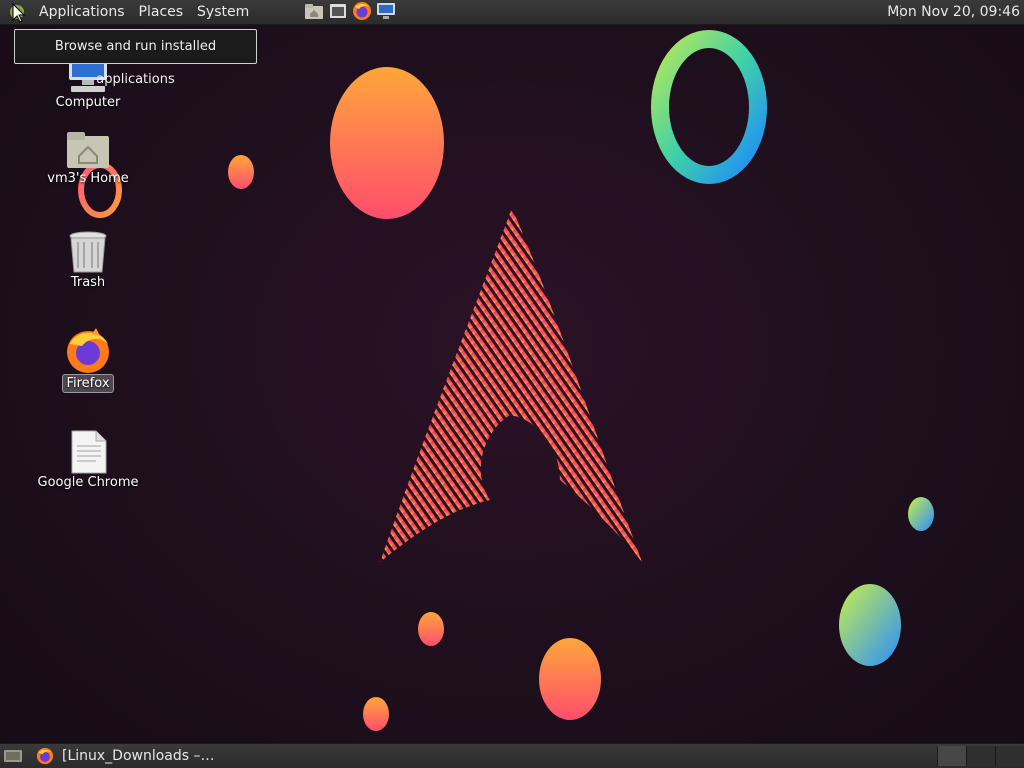  I want to click on desktop-icon-google-chrome: Google Chrome, so click(88, 460).